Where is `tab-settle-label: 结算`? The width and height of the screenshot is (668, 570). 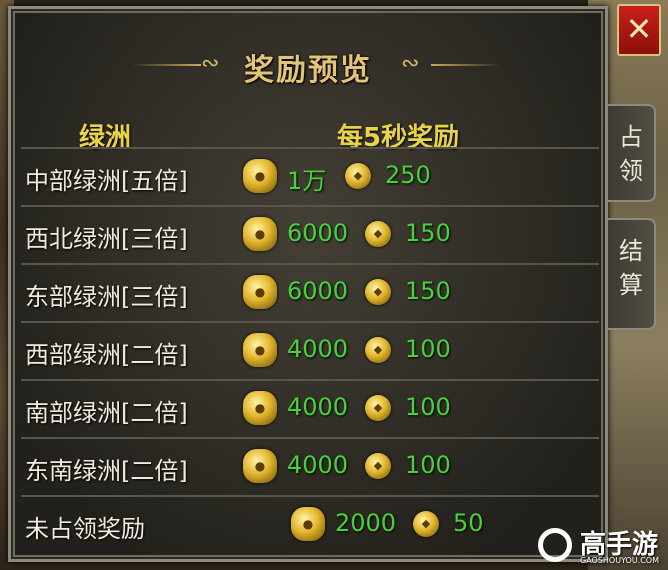
tab-settle-label: 结算 is located at coordinates (631, 268).